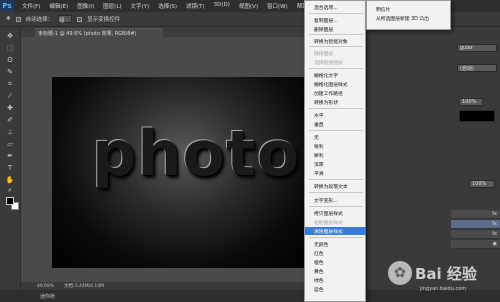 The width and height of the screenshot is (500, 302). Describe the element at coordinates (328, 223) in the screenshot. I see `context-menu-item: 粘贴图层样式` at that location.